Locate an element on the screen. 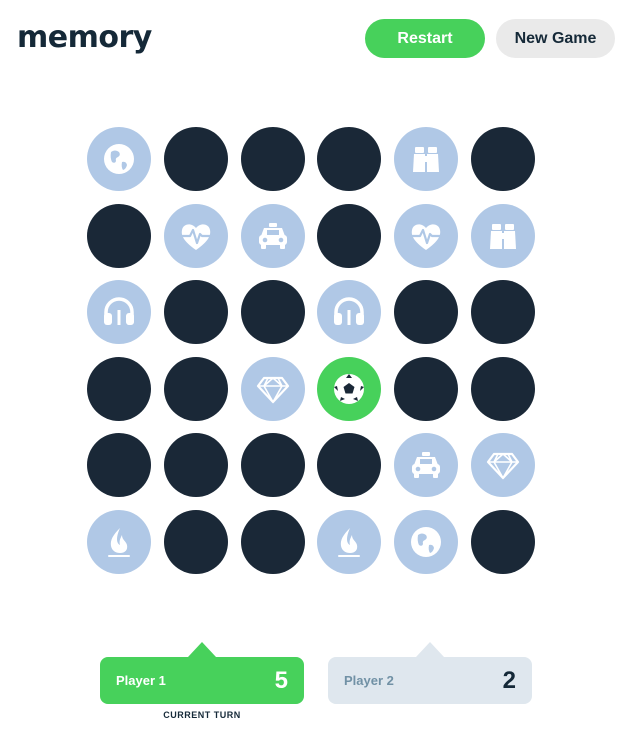 This screenshot has width=636, height=747. player-2-card: Player 2 2 is located at coordinates (430, 680).